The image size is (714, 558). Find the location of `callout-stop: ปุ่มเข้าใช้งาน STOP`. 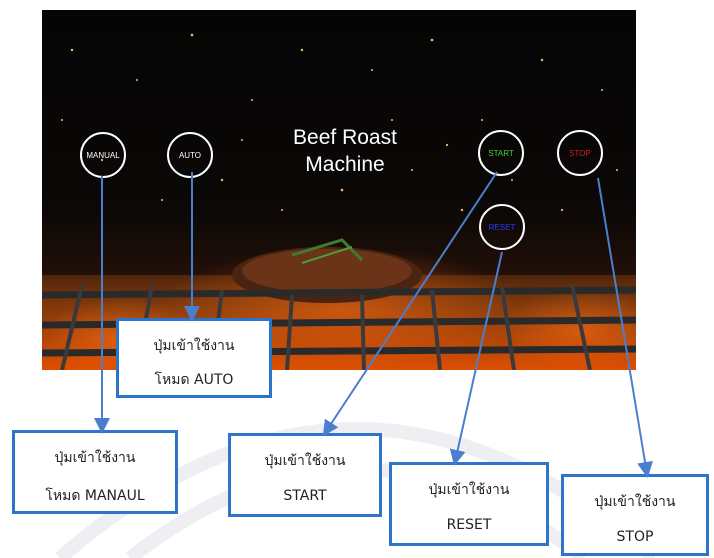

callout-stop: ปุ่มเข้าใช้งาน STOP is located at coordinates (635, 515).